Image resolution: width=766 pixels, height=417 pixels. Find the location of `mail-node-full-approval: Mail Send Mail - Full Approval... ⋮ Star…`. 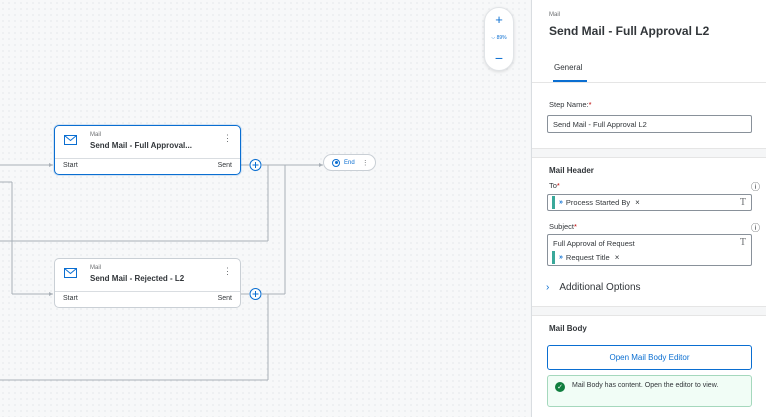

mail-node-full-approval: Mail Send Mail - Full Approval... ⋮ Star… is located at coordinates (147, 150).